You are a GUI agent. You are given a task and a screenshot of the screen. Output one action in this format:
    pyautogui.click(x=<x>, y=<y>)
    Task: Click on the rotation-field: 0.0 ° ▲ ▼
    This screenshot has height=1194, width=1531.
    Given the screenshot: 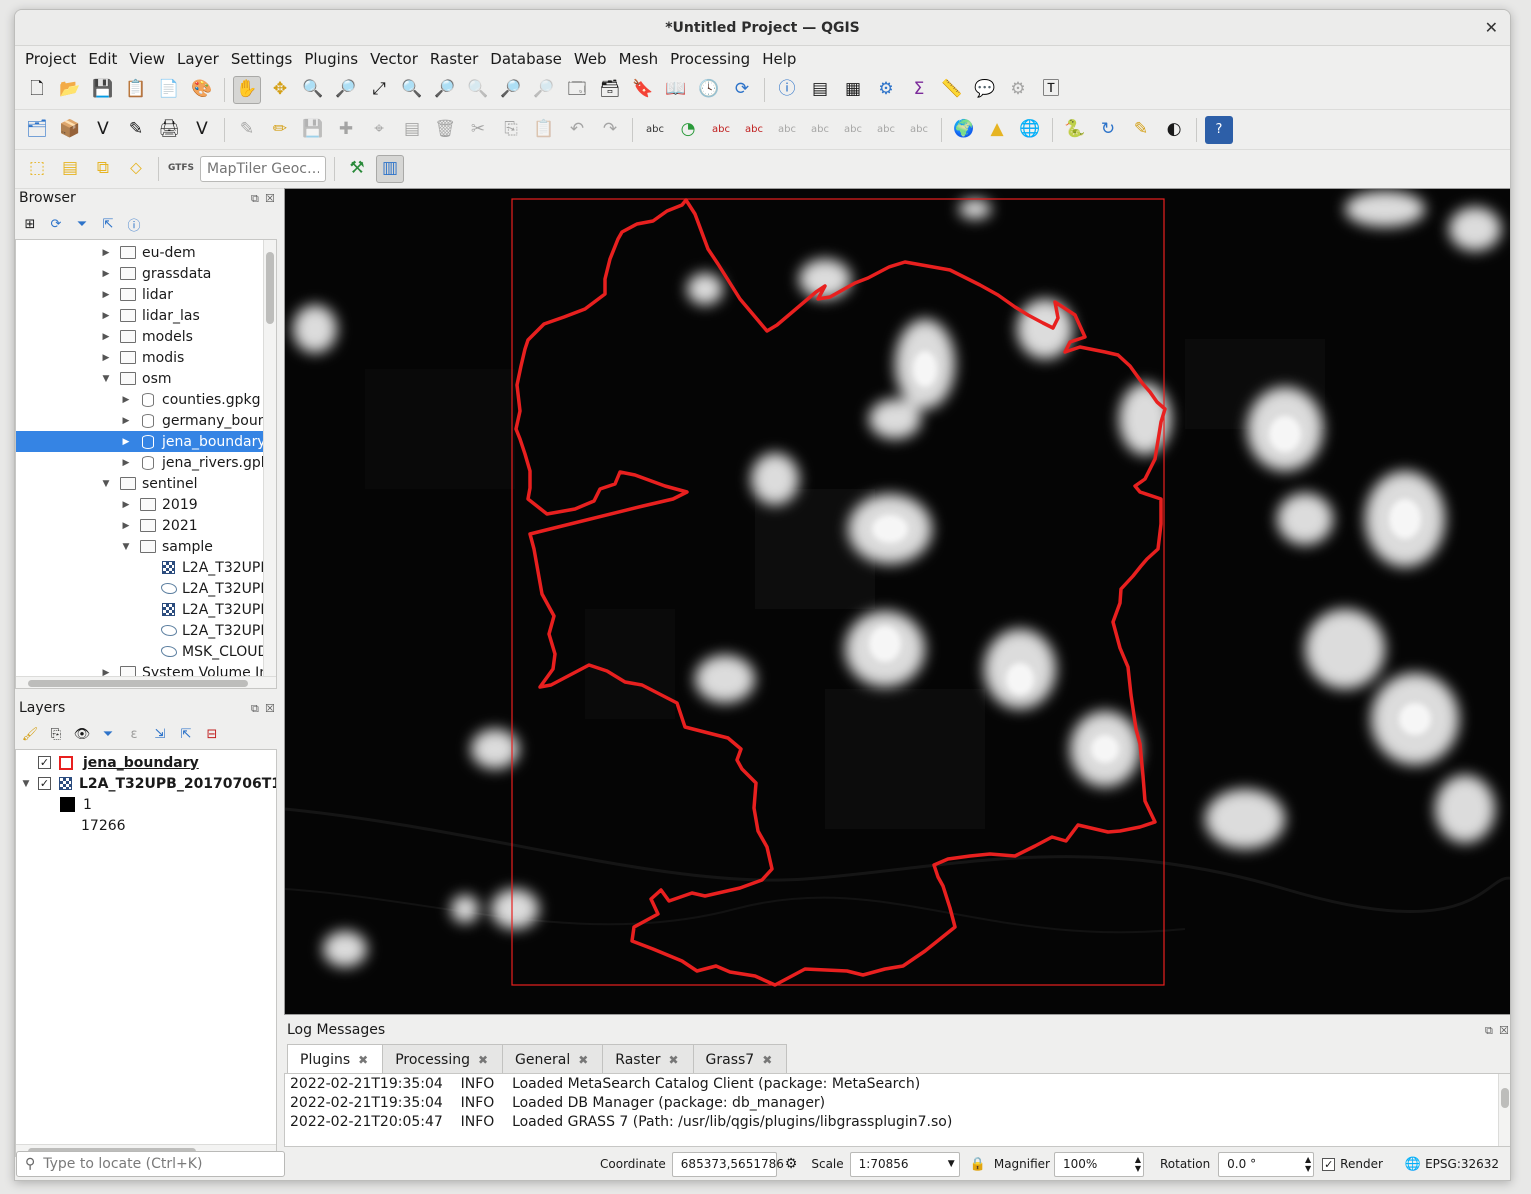 What is the action you would take?
    pyautogui.click(x=1266, y=1164)
    